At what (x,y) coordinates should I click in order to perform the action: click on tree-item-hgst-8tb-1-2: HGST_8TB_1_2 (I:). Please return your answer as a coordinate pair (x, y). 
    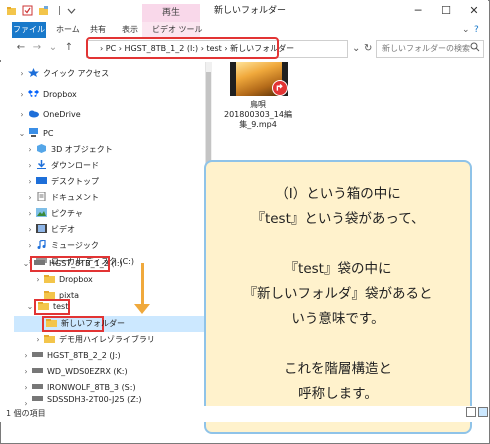
    Looking at the image, I should click on (78, 264).